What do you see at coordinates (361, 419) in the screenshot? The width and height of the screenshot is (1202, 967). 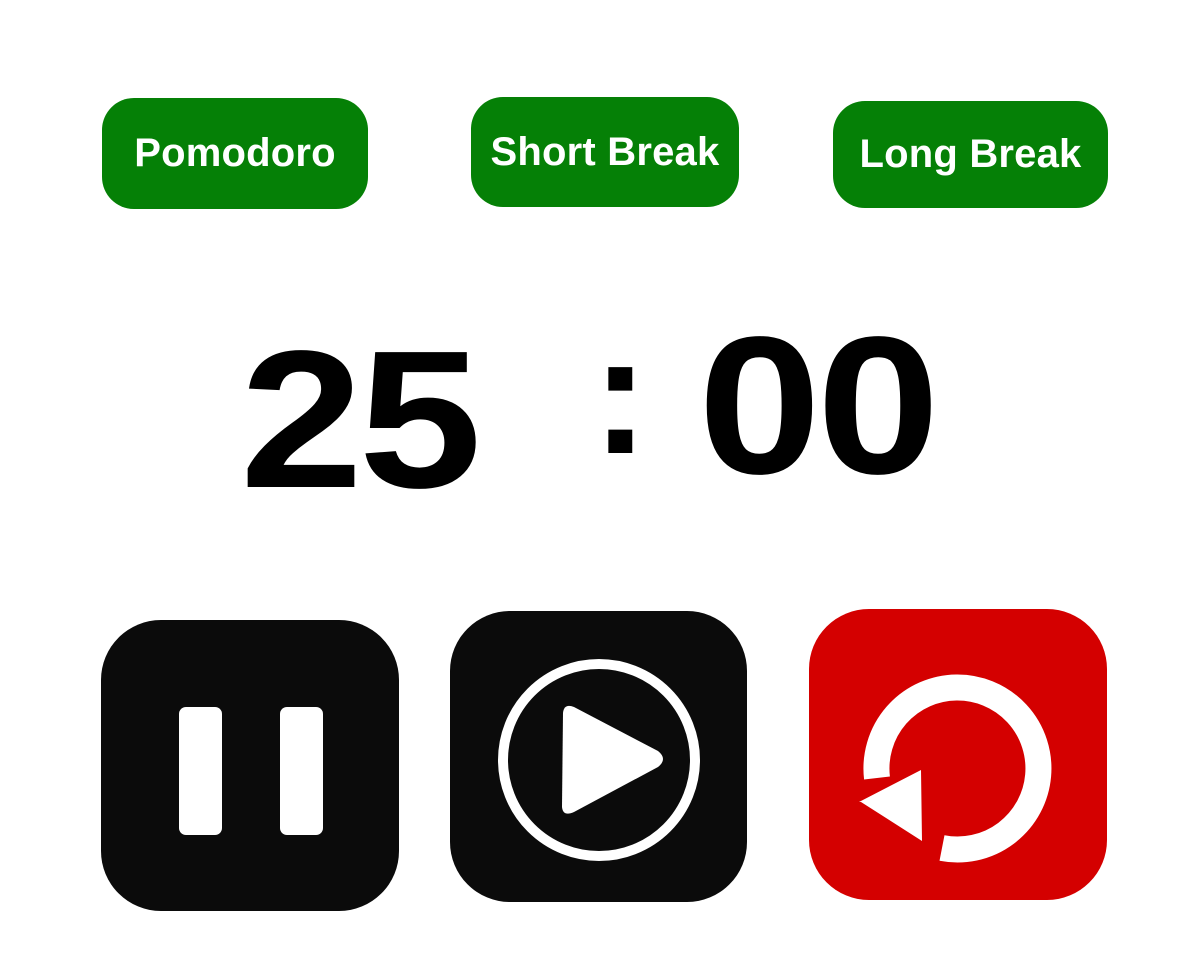 I see `timer-minutes: 25` at bounding box center [361, 419].